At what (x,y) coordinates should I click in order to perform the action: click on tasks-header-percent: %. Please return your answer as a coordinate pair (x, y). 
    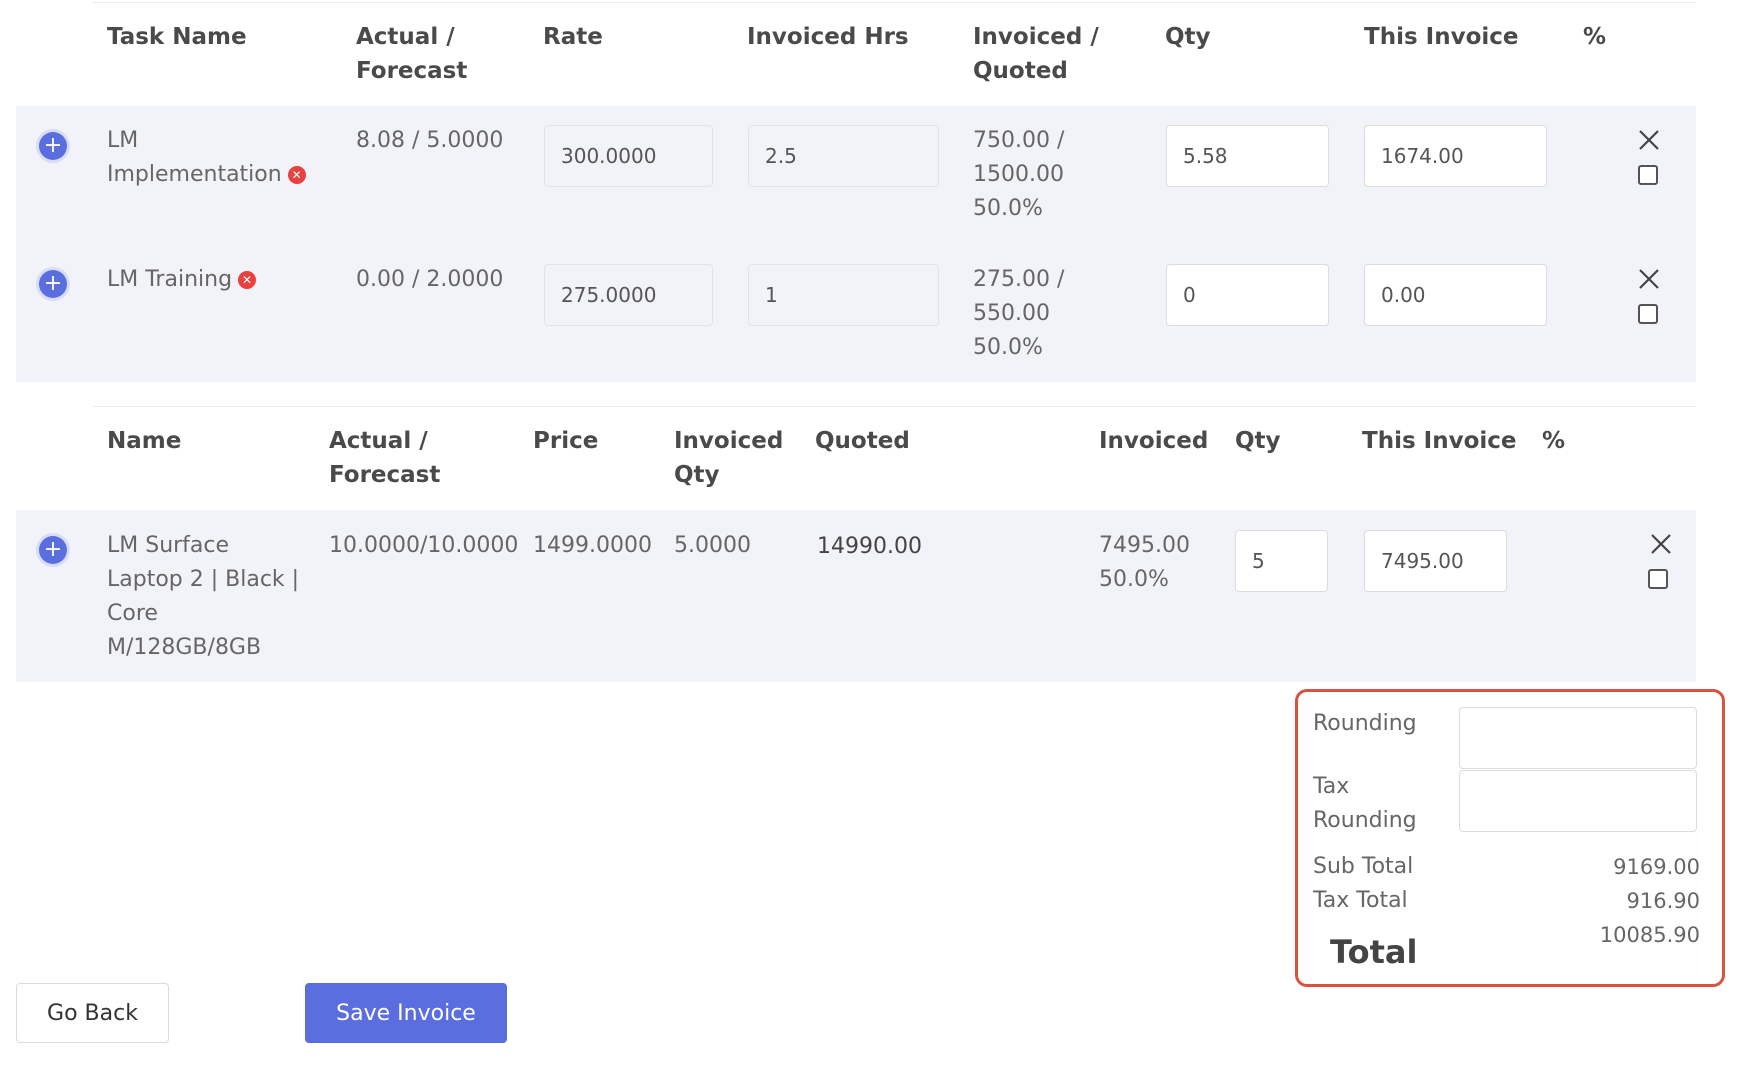
    Looking at the image, I should click on (1595, 37).